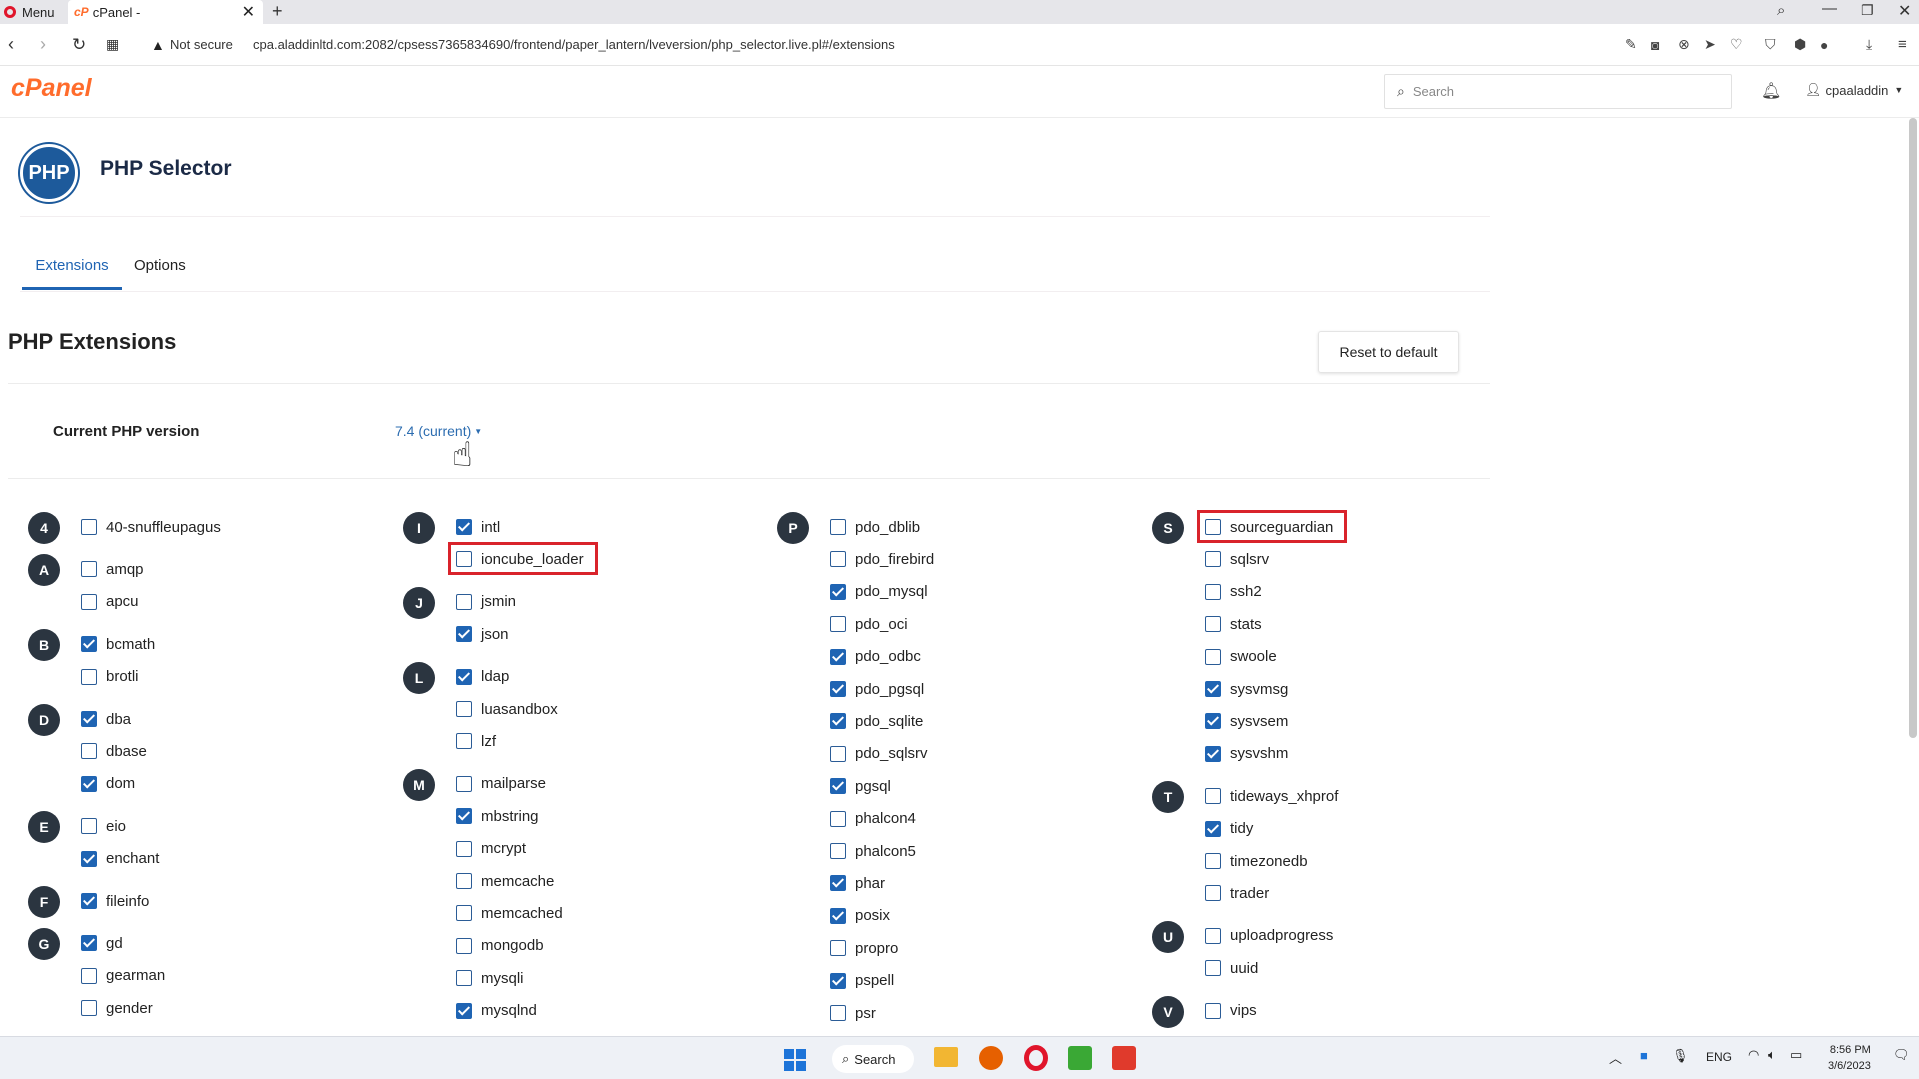 This screenshot has height=1079, width=1919. I want to click on page-scrollbar, so click(1913, 428).